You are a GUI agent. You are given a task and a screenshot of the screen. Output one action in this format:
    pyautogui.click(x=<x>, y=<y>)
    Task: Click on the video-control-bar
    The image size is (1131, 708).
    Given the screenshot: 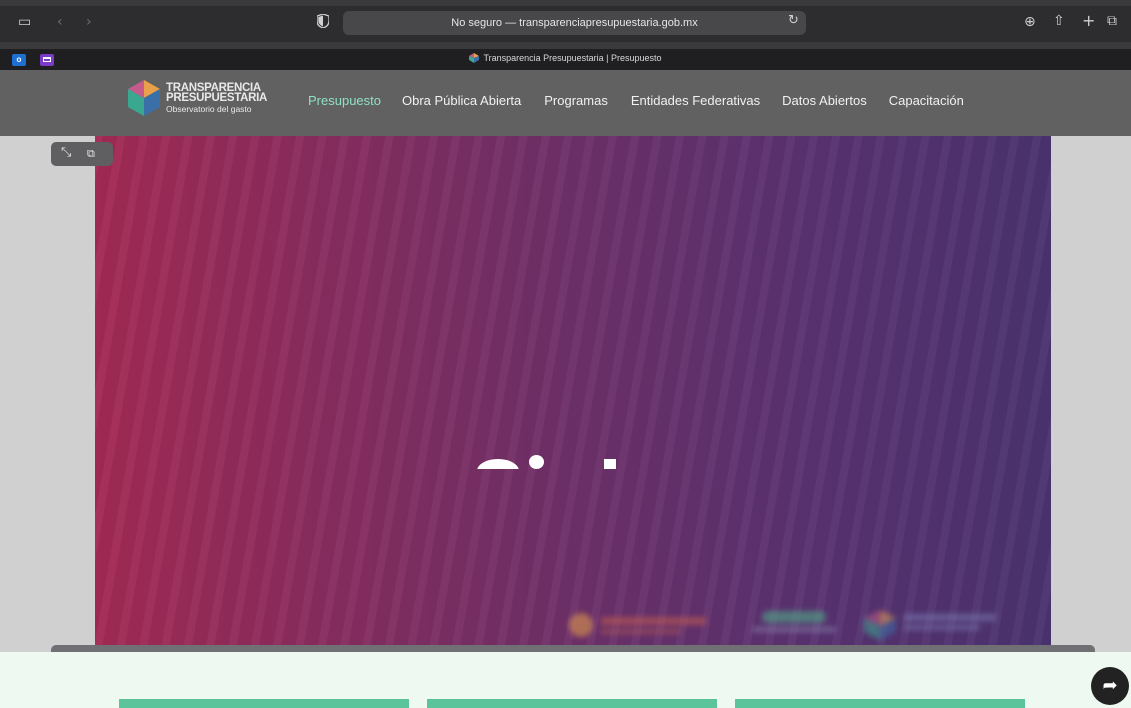 What is the action you would take?
    pyautogui.click(x=573, y=648)
    